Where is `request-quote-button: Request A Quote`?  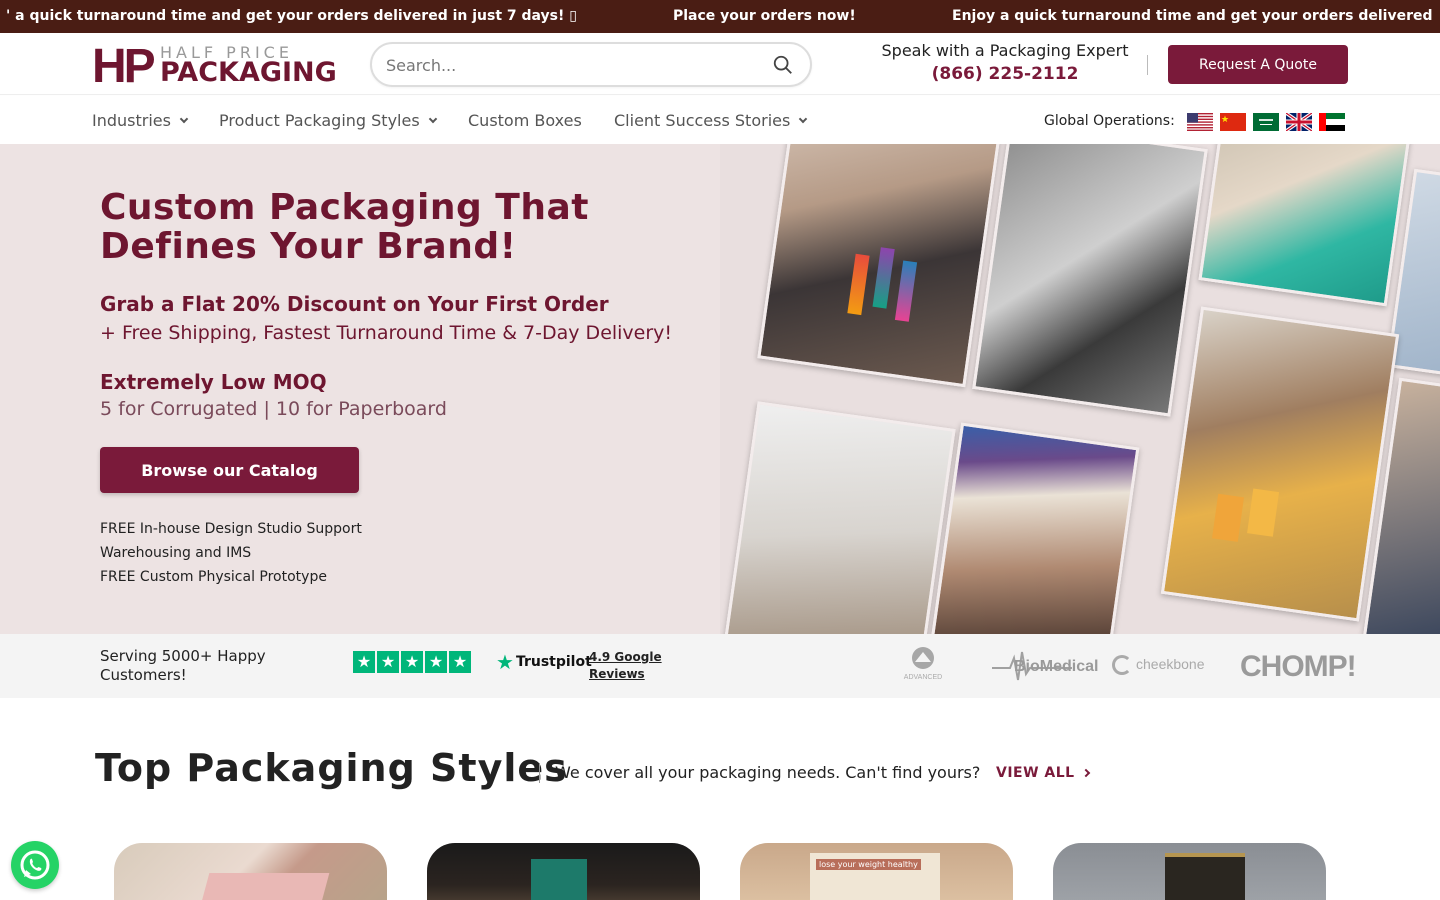
request-quote-button: Request A Quote is located at coordinates (1258, 64).